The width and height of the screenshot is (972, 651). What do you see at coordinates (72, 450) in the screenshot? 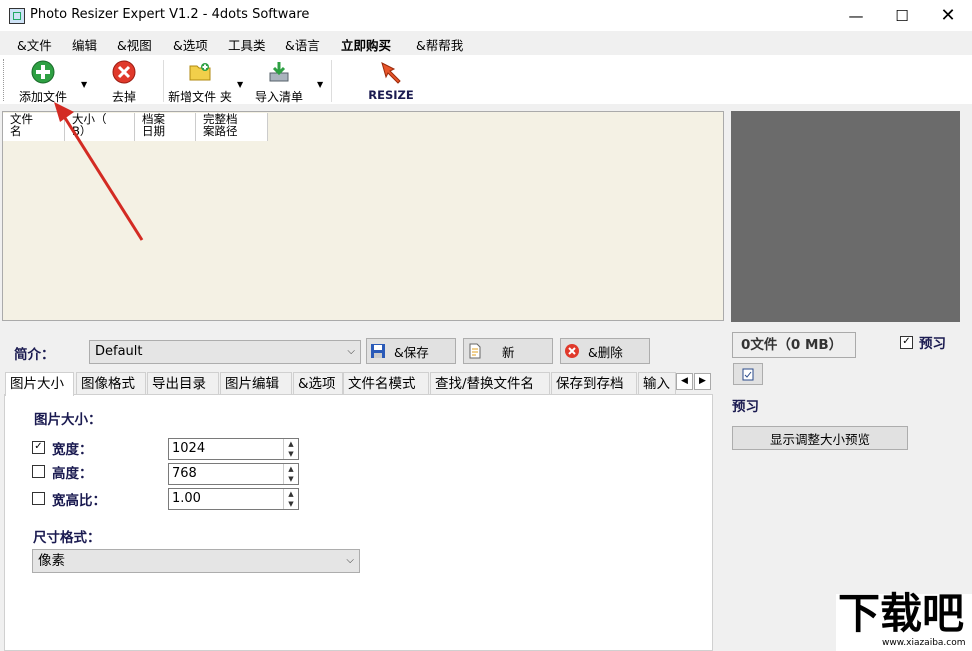
I see `width-label: 宽度：` at bounding box center [72, 450].